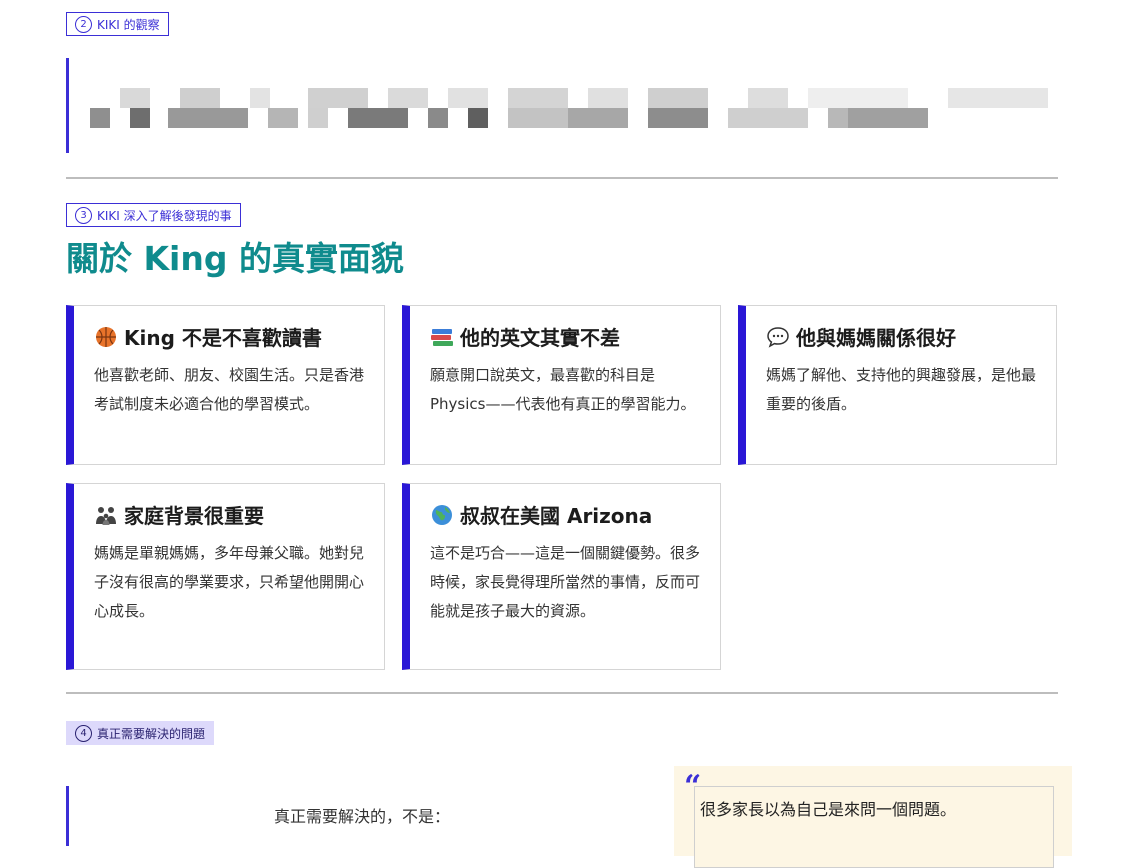  Describe the element at coordinates (362, 816) in the screenshot. I see `problem-lead: 真正需要解決的，不是：` at that location.